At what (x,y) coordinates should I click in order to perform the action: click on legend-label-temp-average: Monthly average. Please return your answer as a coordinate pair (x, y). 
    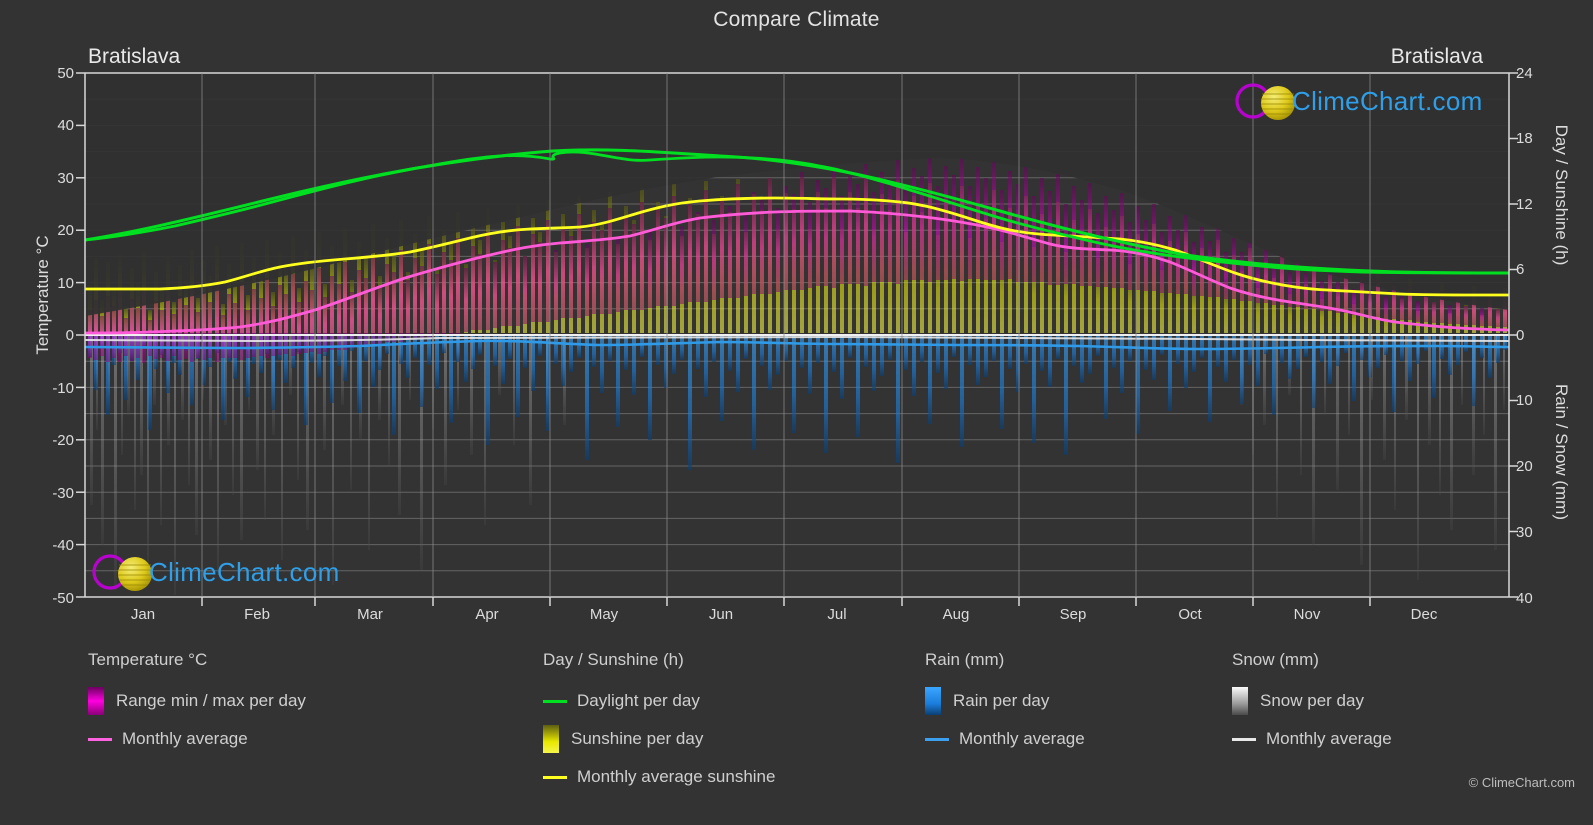
    Looking at the image, I should click on (185, 738).